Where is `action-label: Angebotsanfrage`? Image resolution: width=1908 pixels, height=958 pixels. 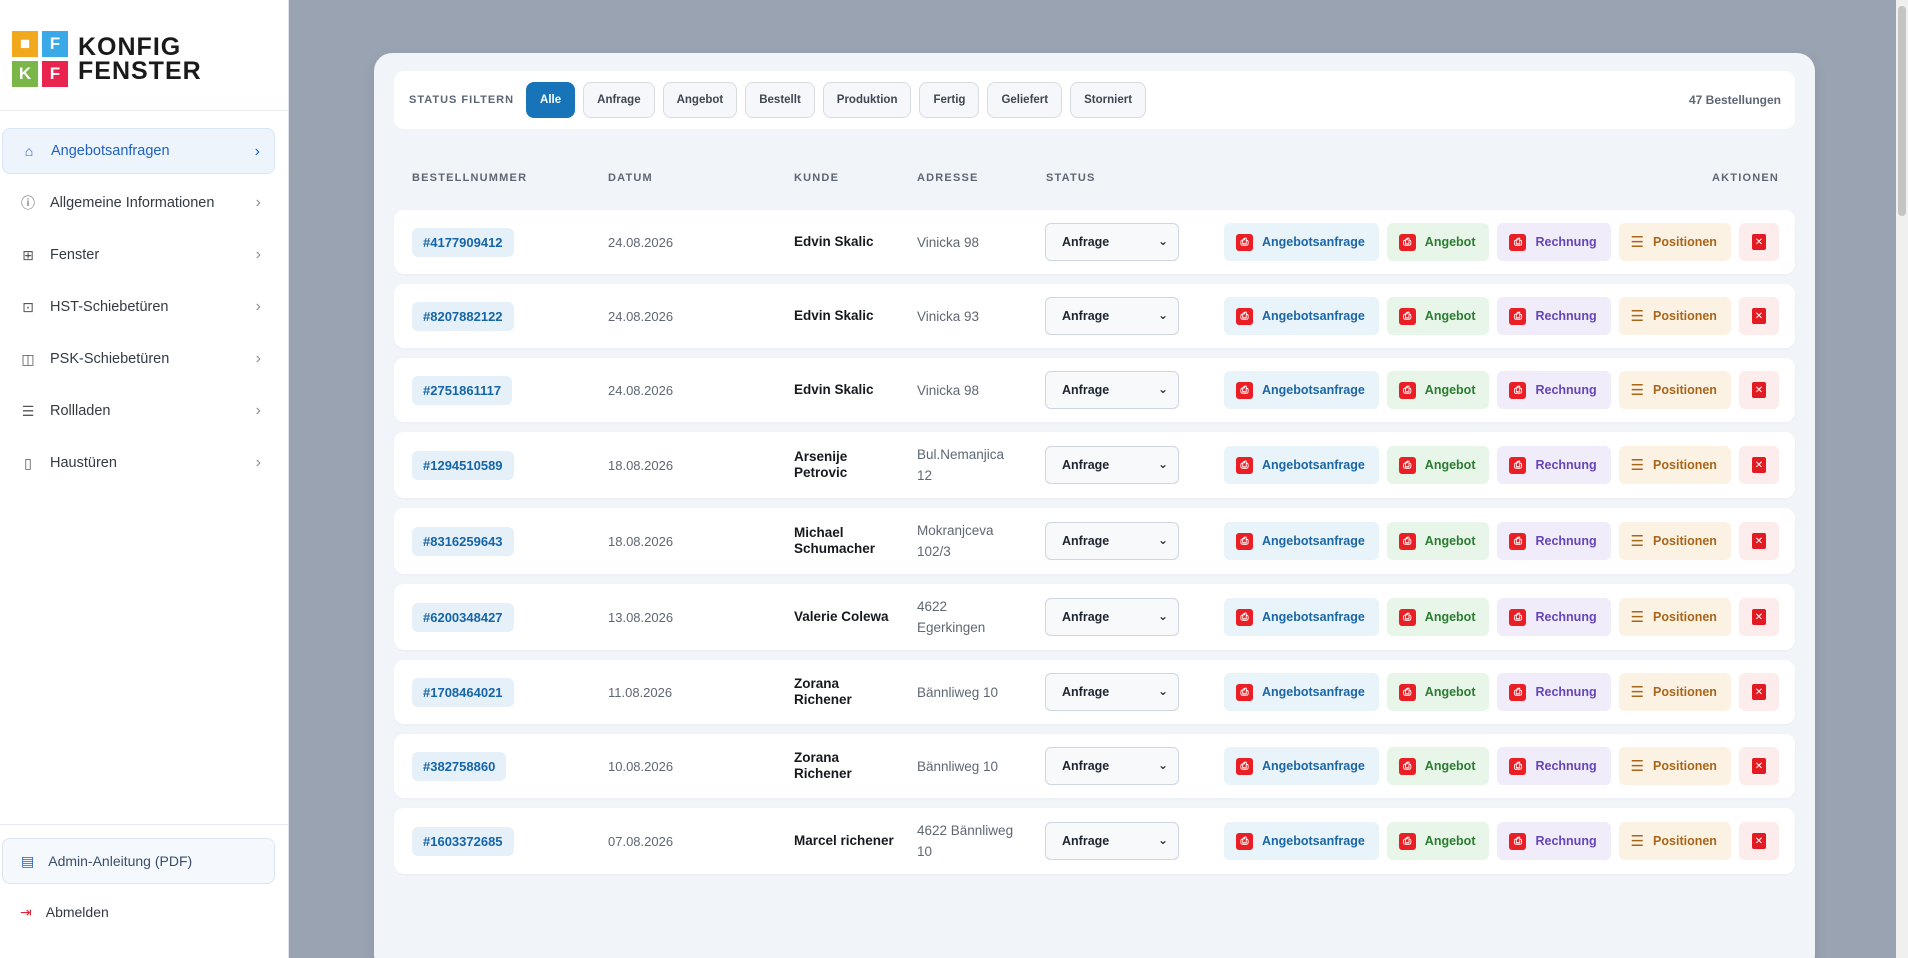
action-label: Angebotsanfrage is located at coordinates (1313, 692).